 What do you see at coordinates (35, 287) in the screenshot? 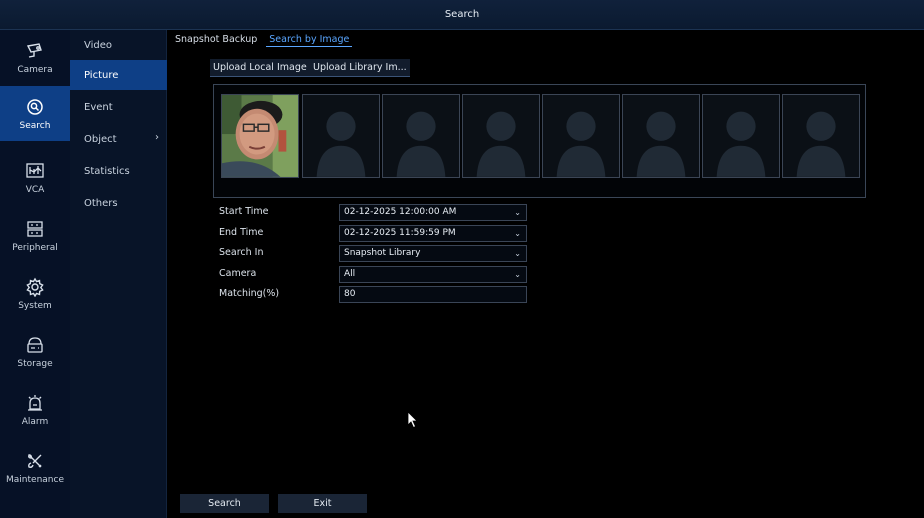
I see `gear-icon` at bounding box center [35, 287].